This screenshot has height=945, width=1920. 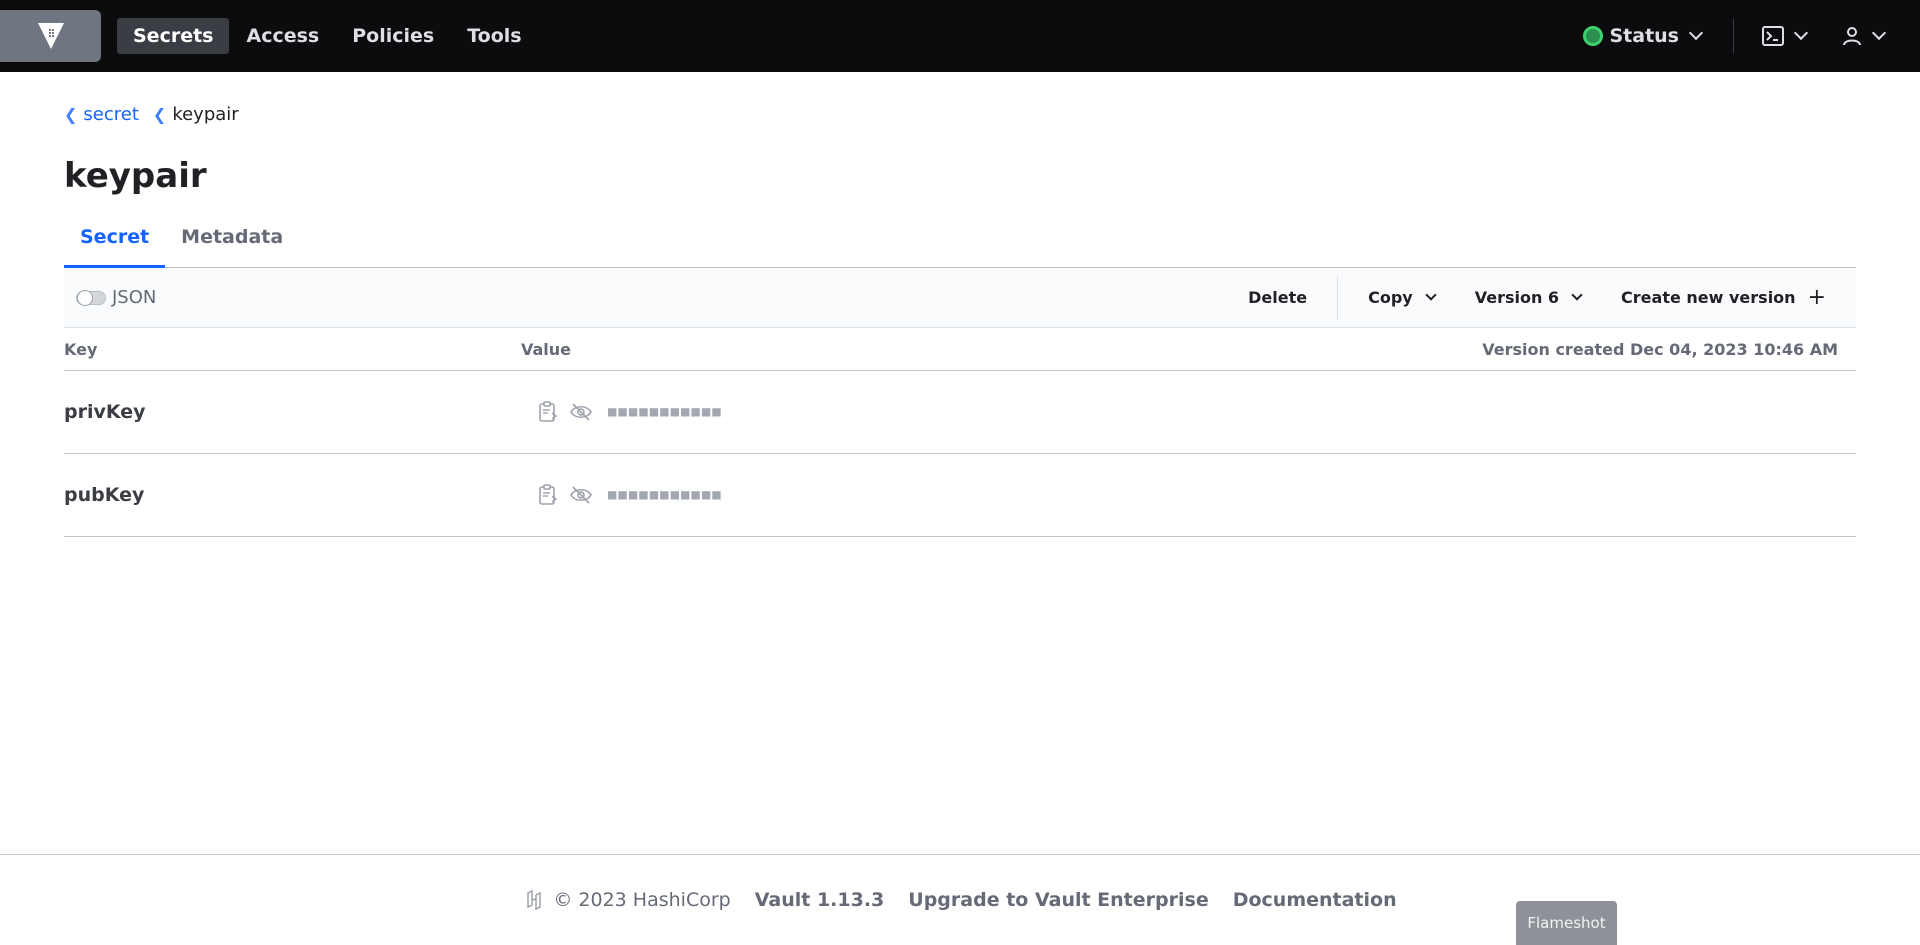 What do you see at coordinates (115, 242) in the screenshot?
I see `tab-secret: Secret` at bounding box center [115, 242].